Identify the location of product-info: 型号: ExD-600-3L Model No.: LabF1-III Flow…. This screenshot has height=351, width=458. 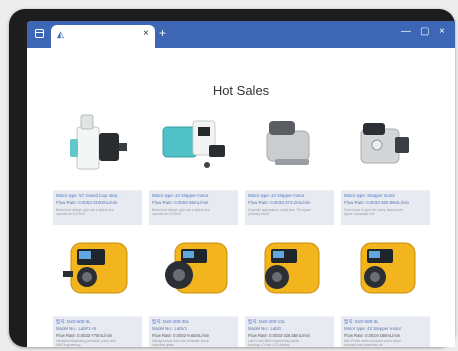
(97, 332).